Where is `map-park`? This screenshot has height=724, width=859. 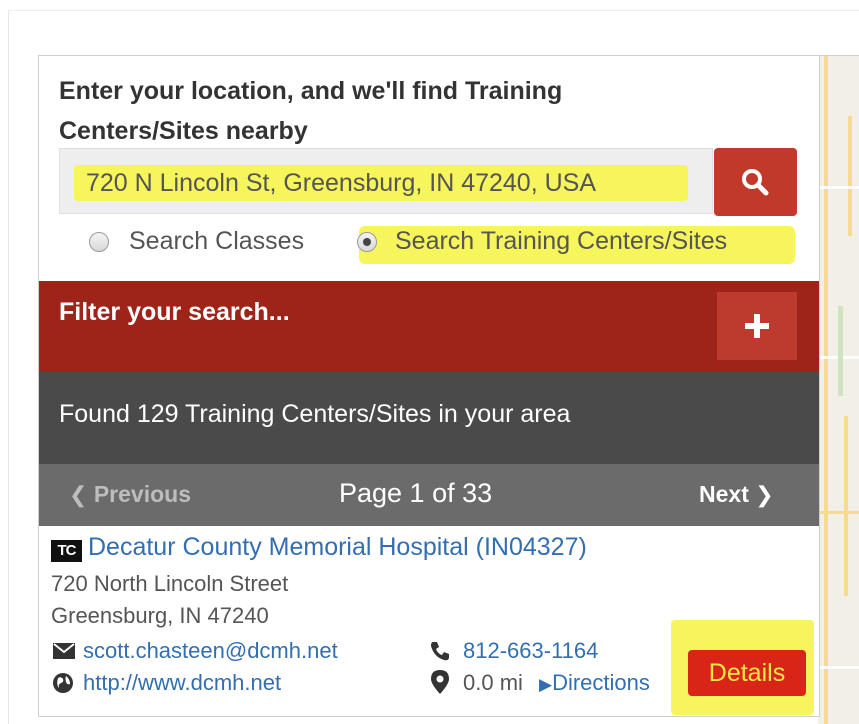
map-park is located at coordinates (840, 351).